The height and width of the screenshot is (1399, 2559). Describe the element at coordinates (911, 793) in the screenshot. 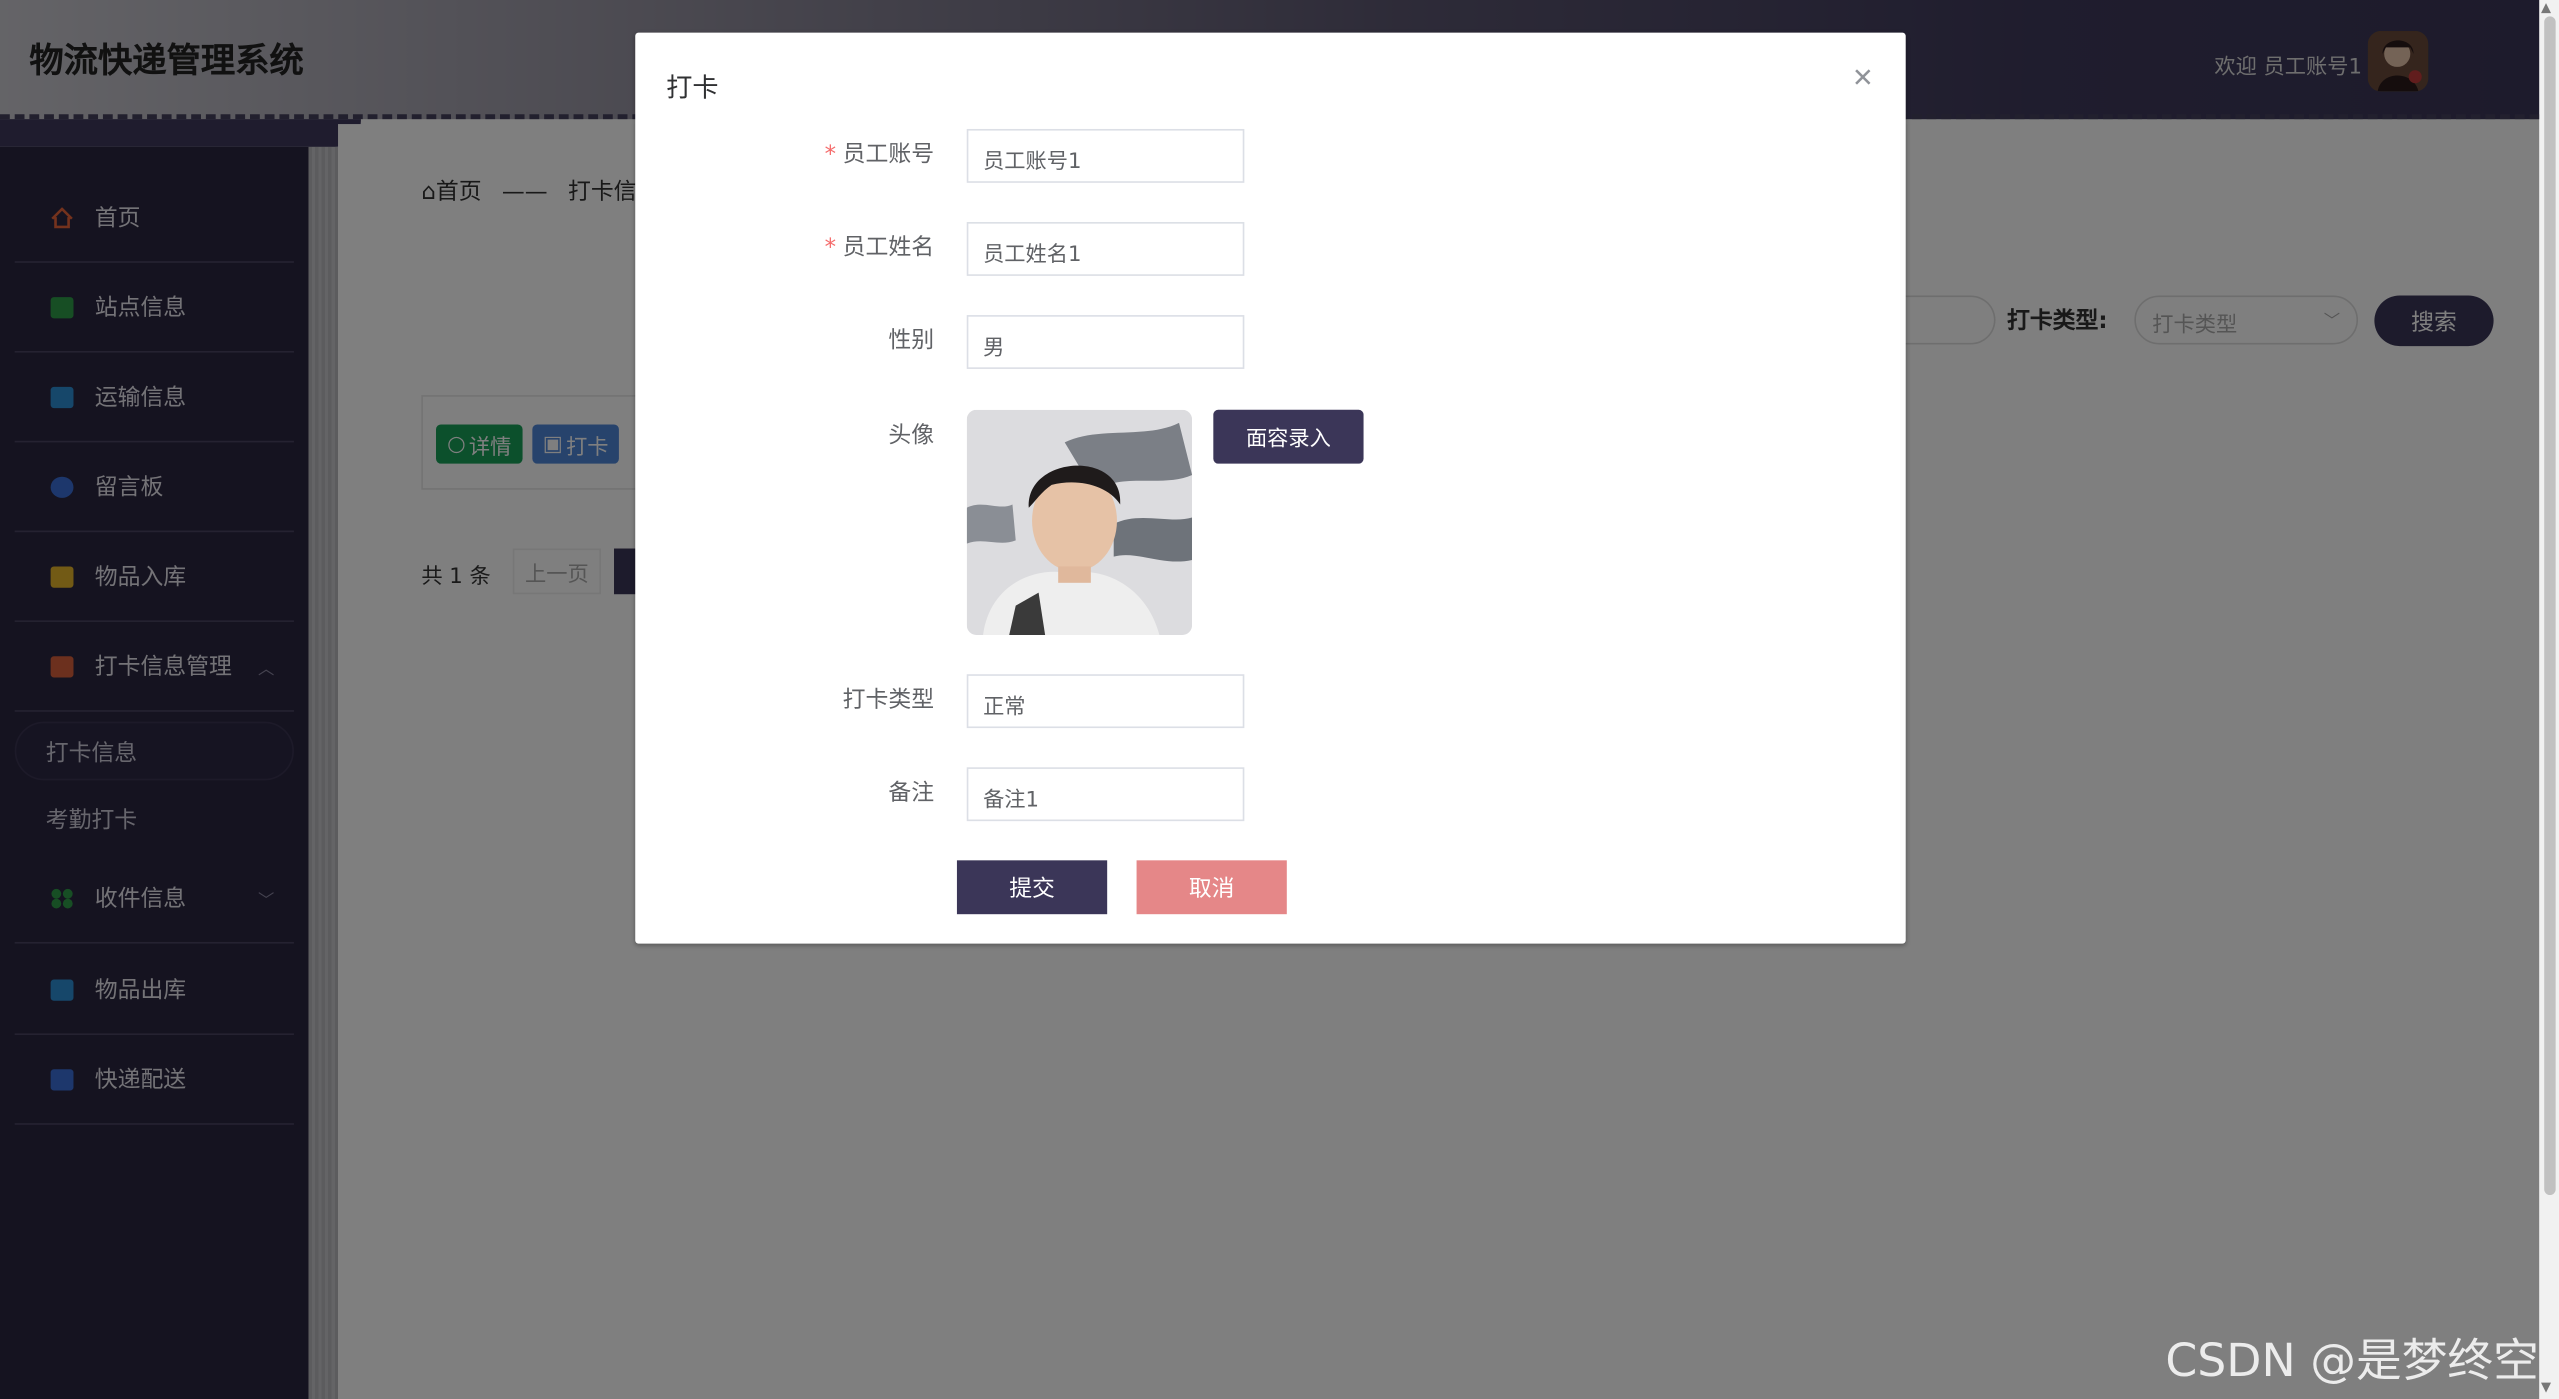

I see `remark-label: 备注` at that location.